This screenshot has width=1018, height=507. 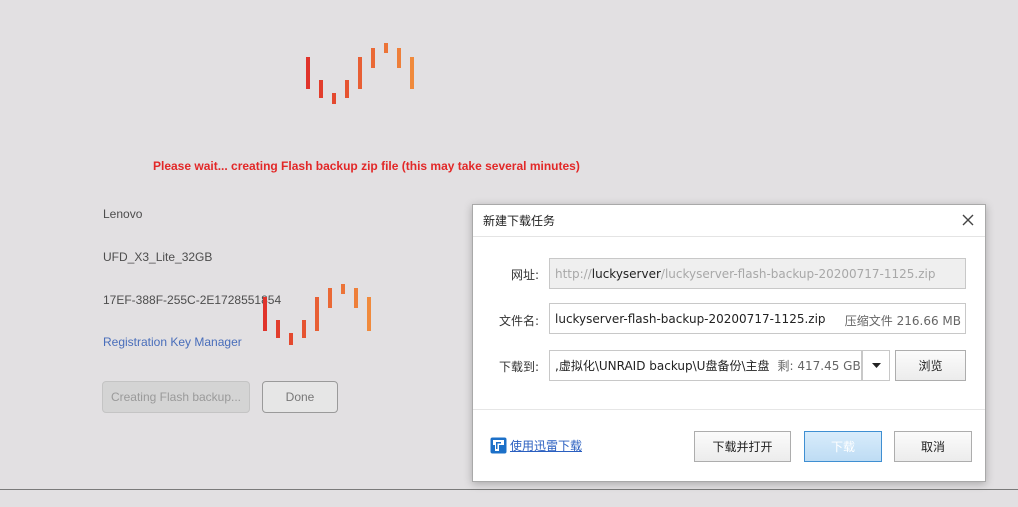 I want to click on dialog-divider, so click(x=729, y=409).